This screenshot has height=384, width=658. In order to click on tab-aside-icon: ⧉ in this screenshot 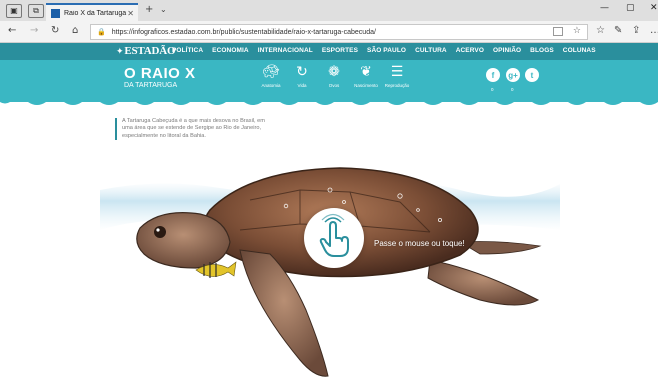, I will do `click(36, 10)`.